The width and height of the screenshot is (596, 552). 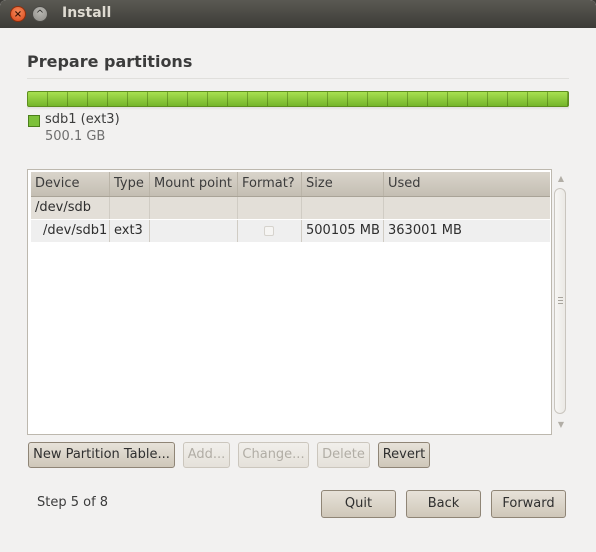 I want to click on cell-used: 363001 MB, so click(x=425, y=230).